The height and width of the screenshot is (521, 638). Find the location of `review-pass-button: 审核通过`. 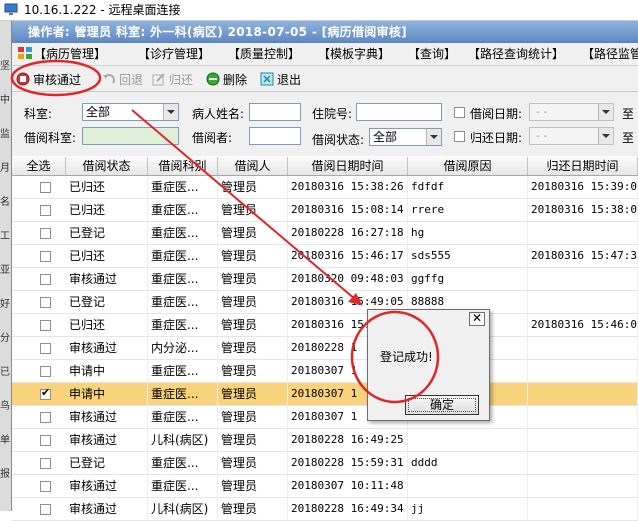

review-pass-button: 审核通过 is located at coordinates (48, 79).